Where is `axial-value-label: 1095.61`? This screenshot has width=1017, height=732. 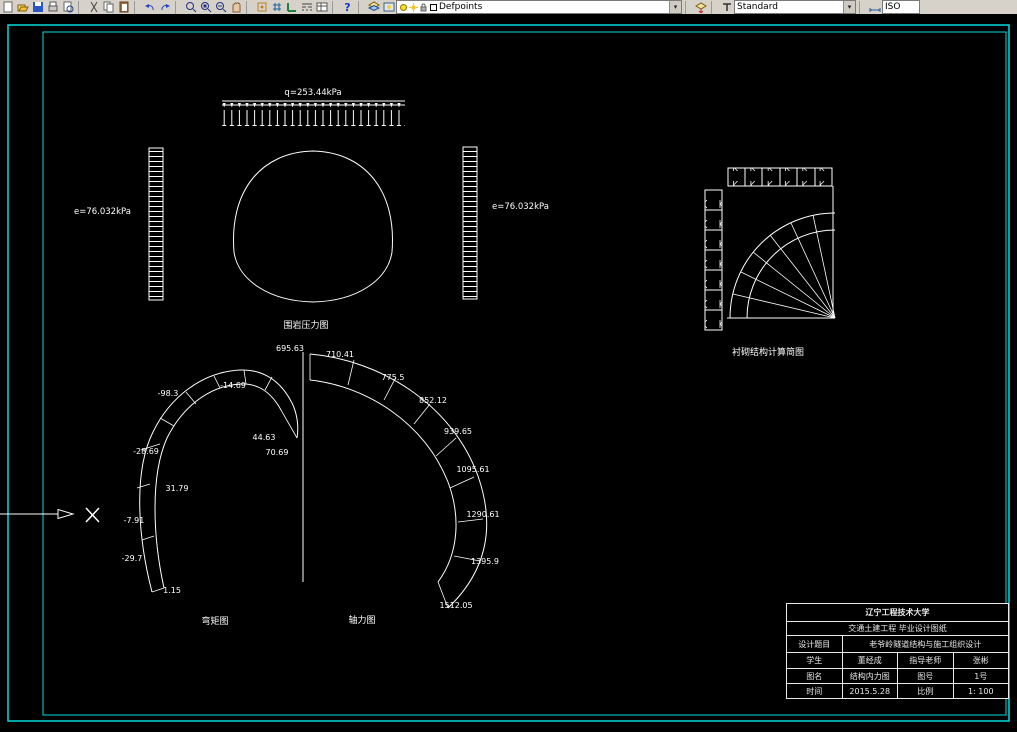 axial-value-label: 1095.61 is located at coordinates (472, 469).